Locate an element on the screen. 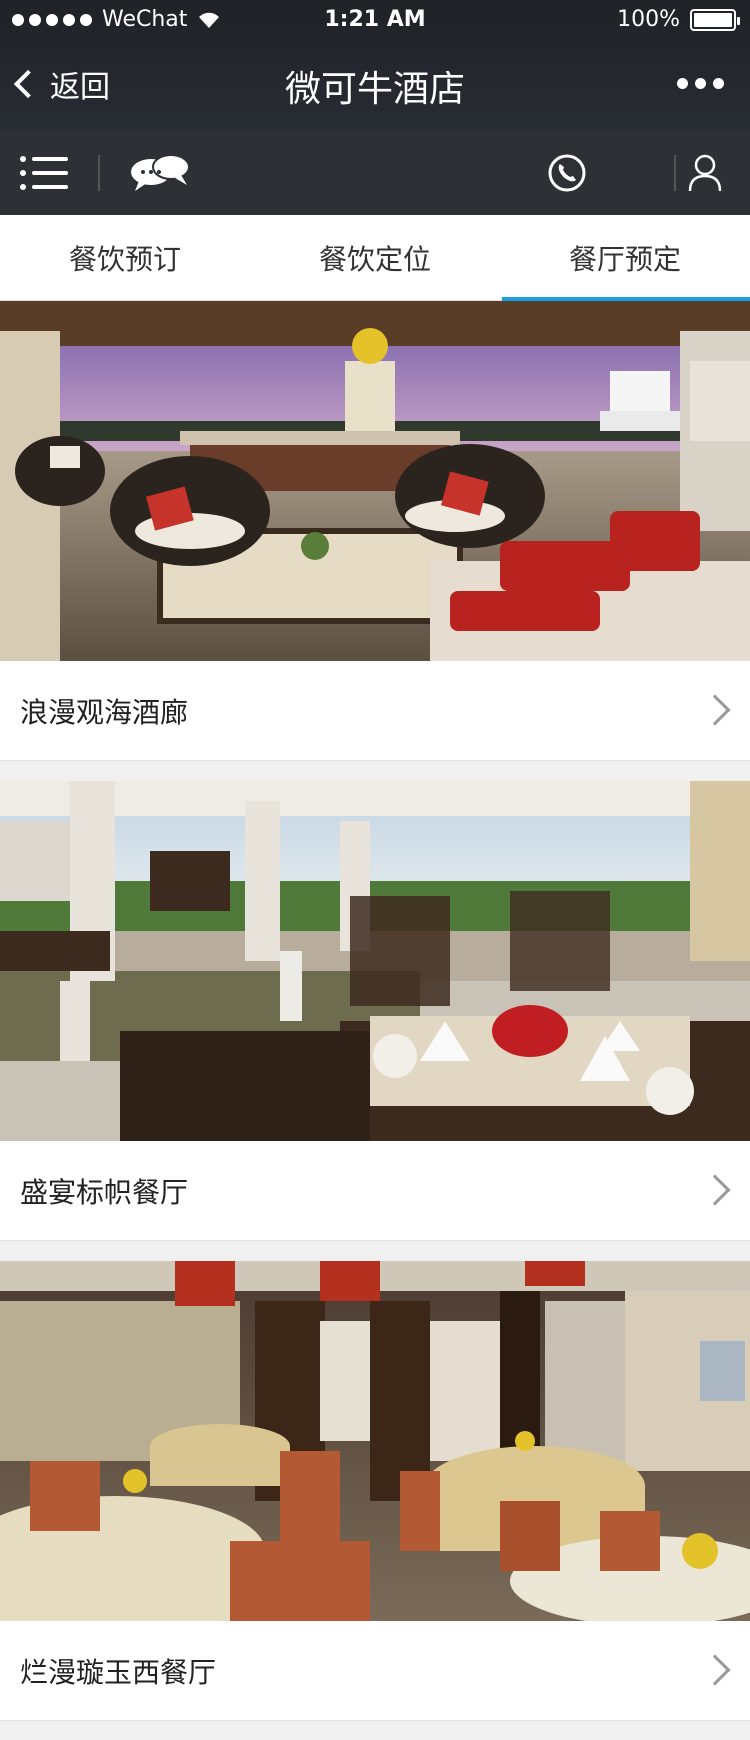  restaurant-name: 烂漫璇玉西餐厅 is located at coordinates (118, 1672).